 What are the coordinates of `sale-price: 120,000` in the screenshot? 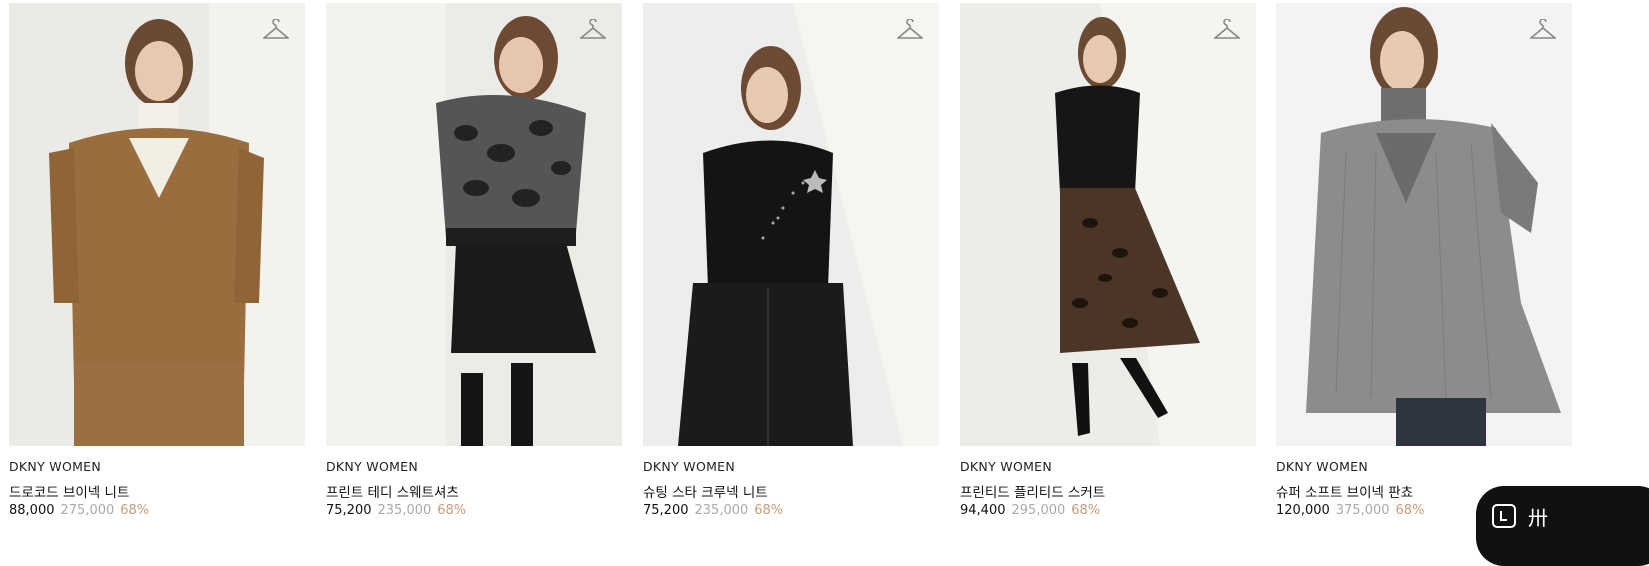 It's located at (1303, 510).